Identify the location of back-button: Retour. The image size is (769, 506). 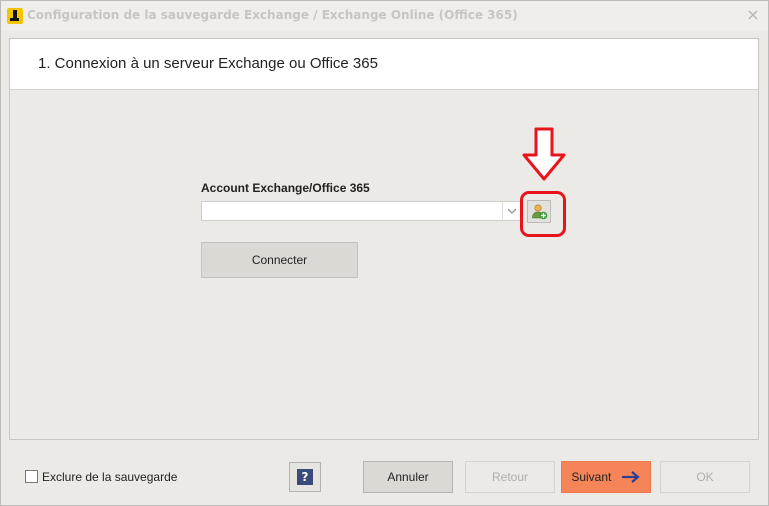
(510, 477).